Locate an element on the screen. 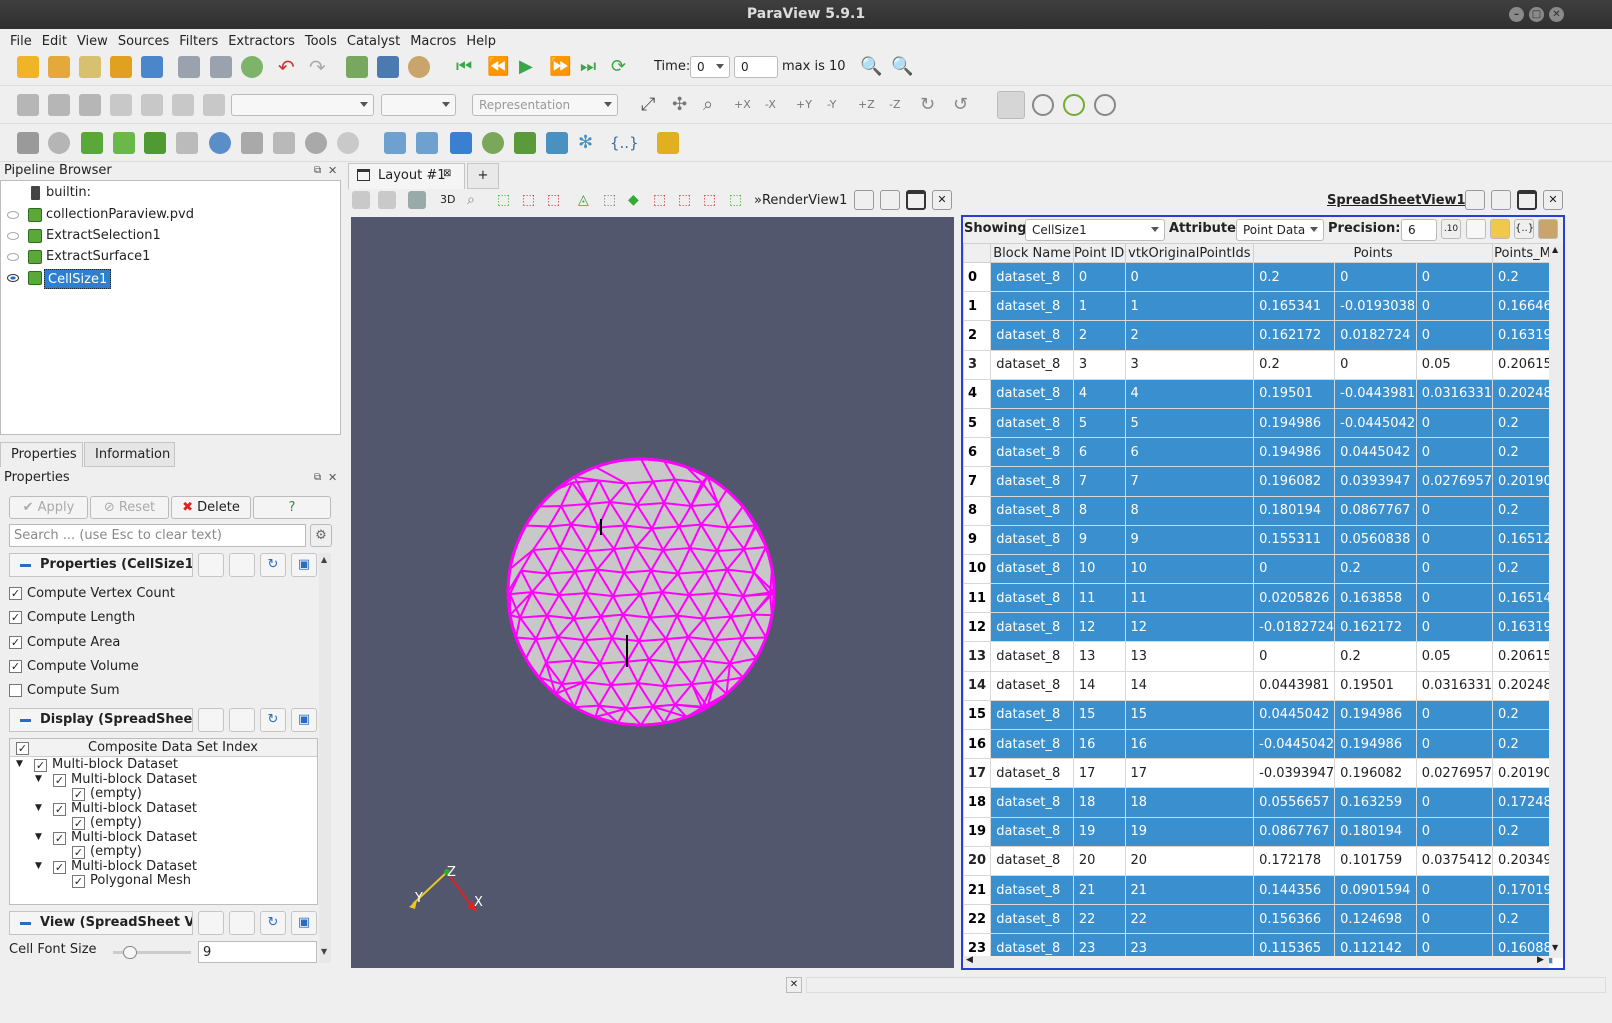 This screenshot has height=1023, width=1612. table-cell: 0.20349 is located at coordinates (1522, 860).